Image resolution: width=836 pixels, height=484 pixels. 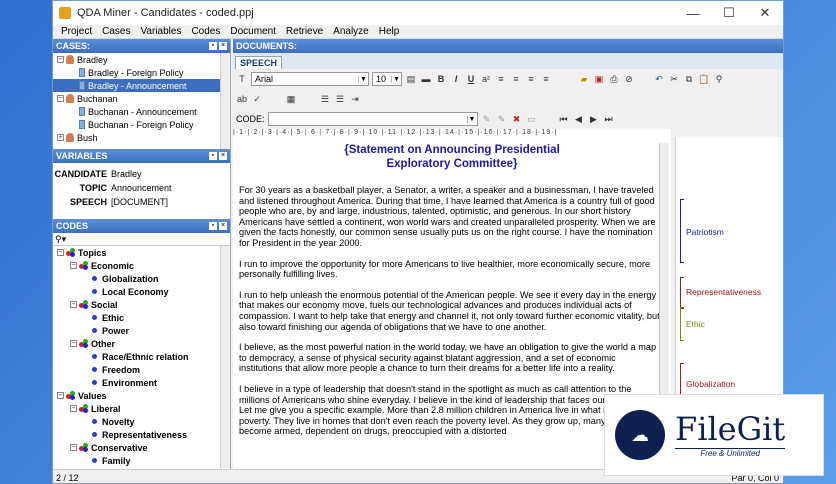 What do you see at coordinates (141, 343) in the screenshot?
I see `code-row: − Other` at bounding box center [141, 343].